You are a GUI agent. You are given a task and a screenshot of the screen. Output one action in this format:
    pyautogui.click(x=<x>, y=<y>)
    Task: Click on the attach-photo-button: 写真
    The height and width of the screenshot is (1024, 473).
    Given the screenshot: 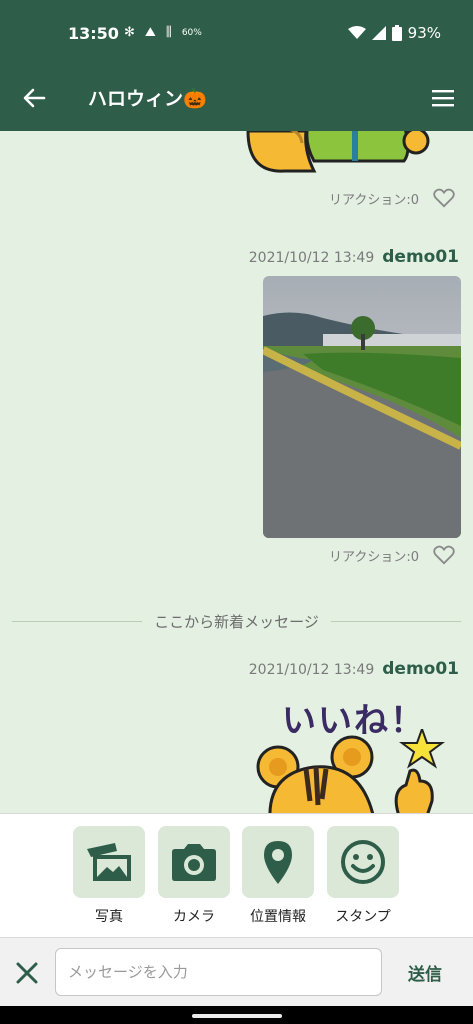 What is the action you would take?
    pyautogui.click(x=109, y=876)
    